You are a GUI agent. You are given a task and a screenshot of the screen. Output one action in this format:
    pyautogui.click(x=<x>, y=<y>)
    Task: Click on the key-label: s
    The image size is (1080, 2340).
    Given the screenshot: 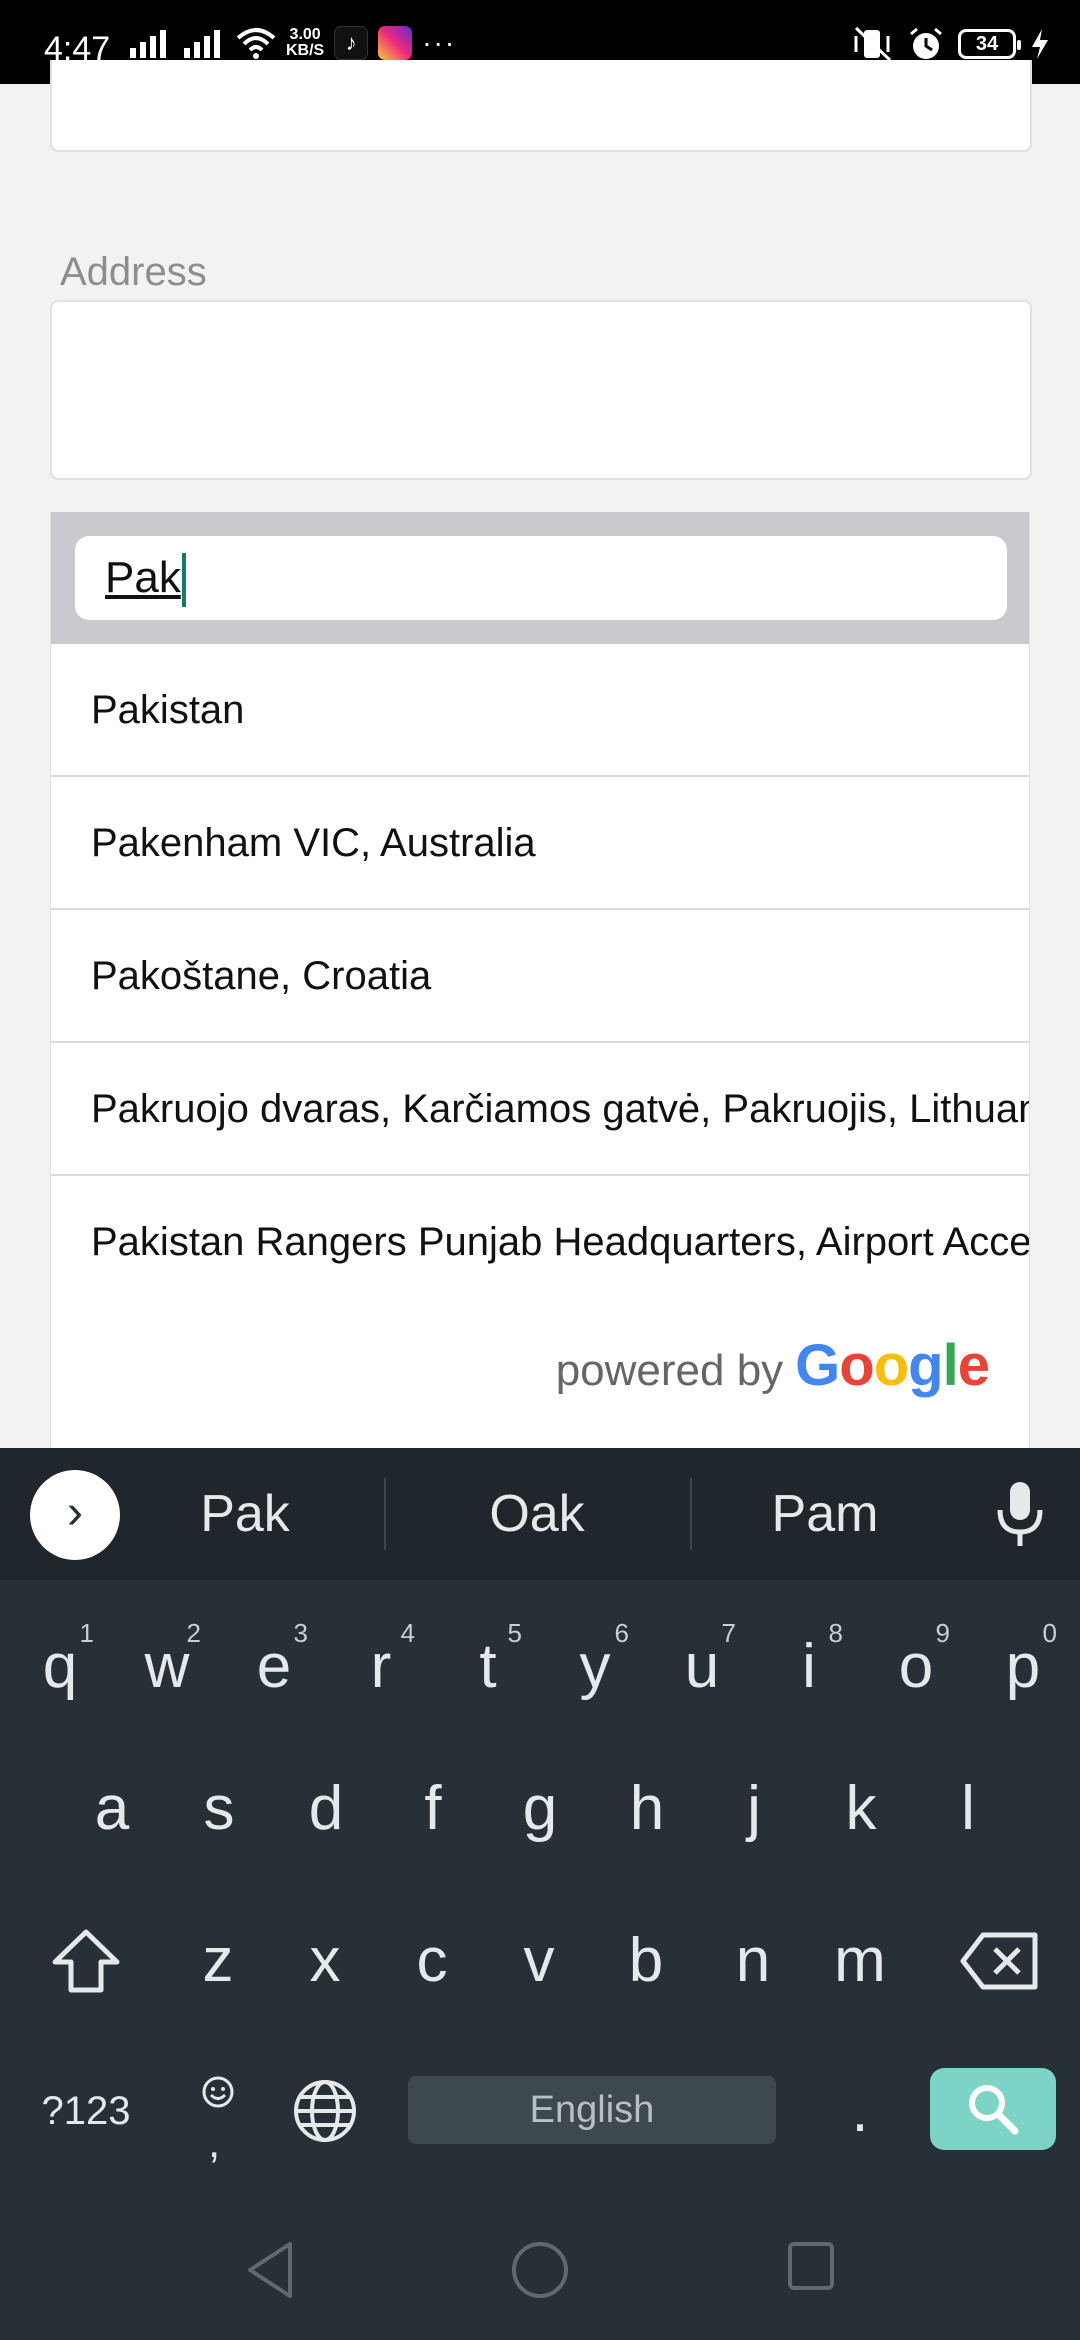 What is the action you would take?
    pyautogui.click(x=219, y=1808)
    